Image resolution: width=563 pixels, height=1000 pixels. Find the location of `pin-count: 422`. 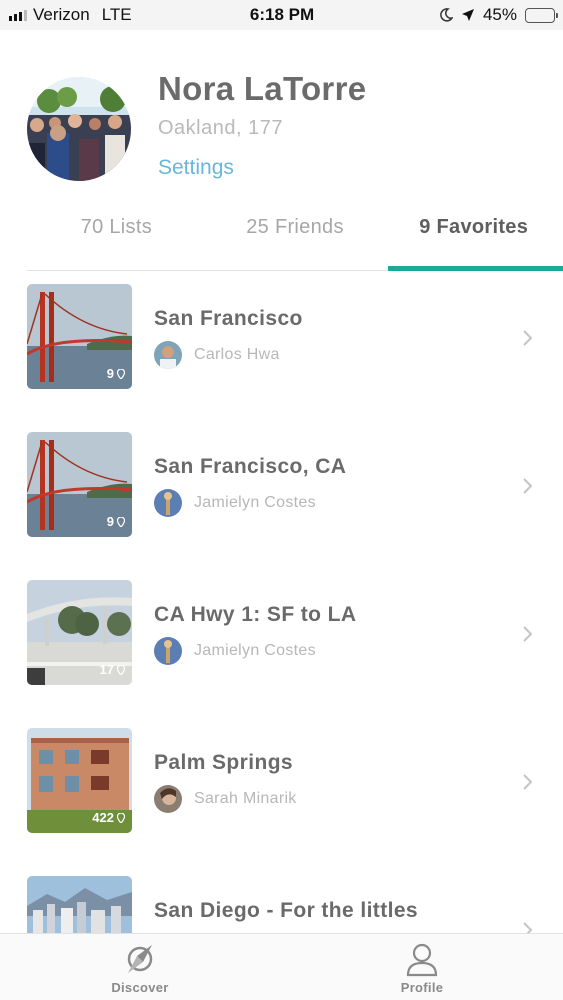

pin-count: 422 is located at coordinates (108, 817).